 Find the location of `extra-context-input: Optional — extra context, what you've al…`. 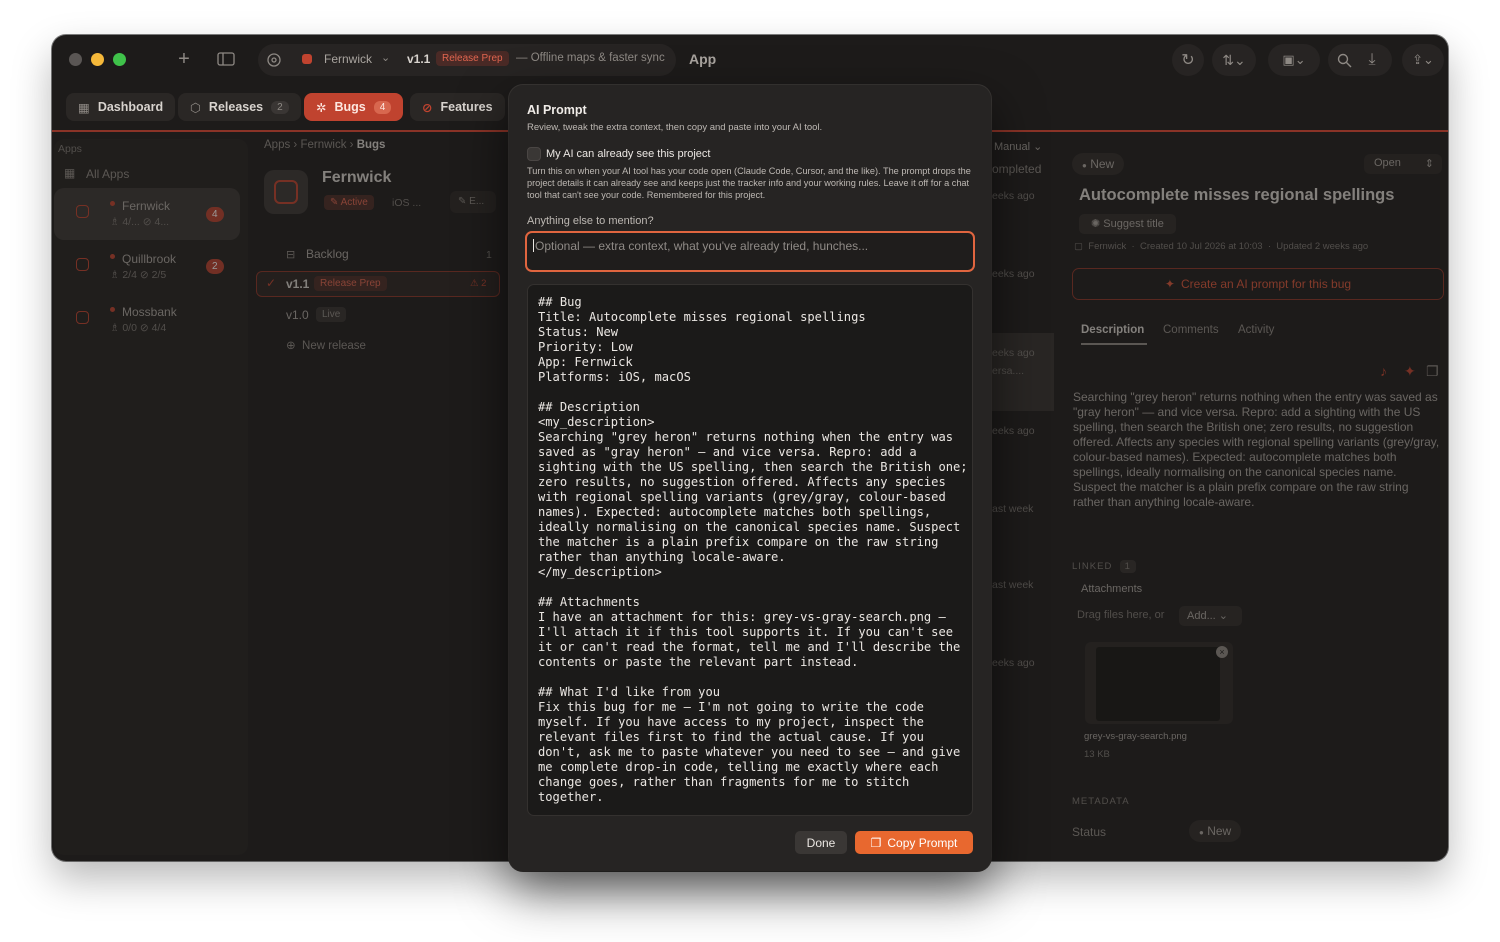

extra-context-input: Optional — extra context, what you've al… is located at coordinates (750, 251).